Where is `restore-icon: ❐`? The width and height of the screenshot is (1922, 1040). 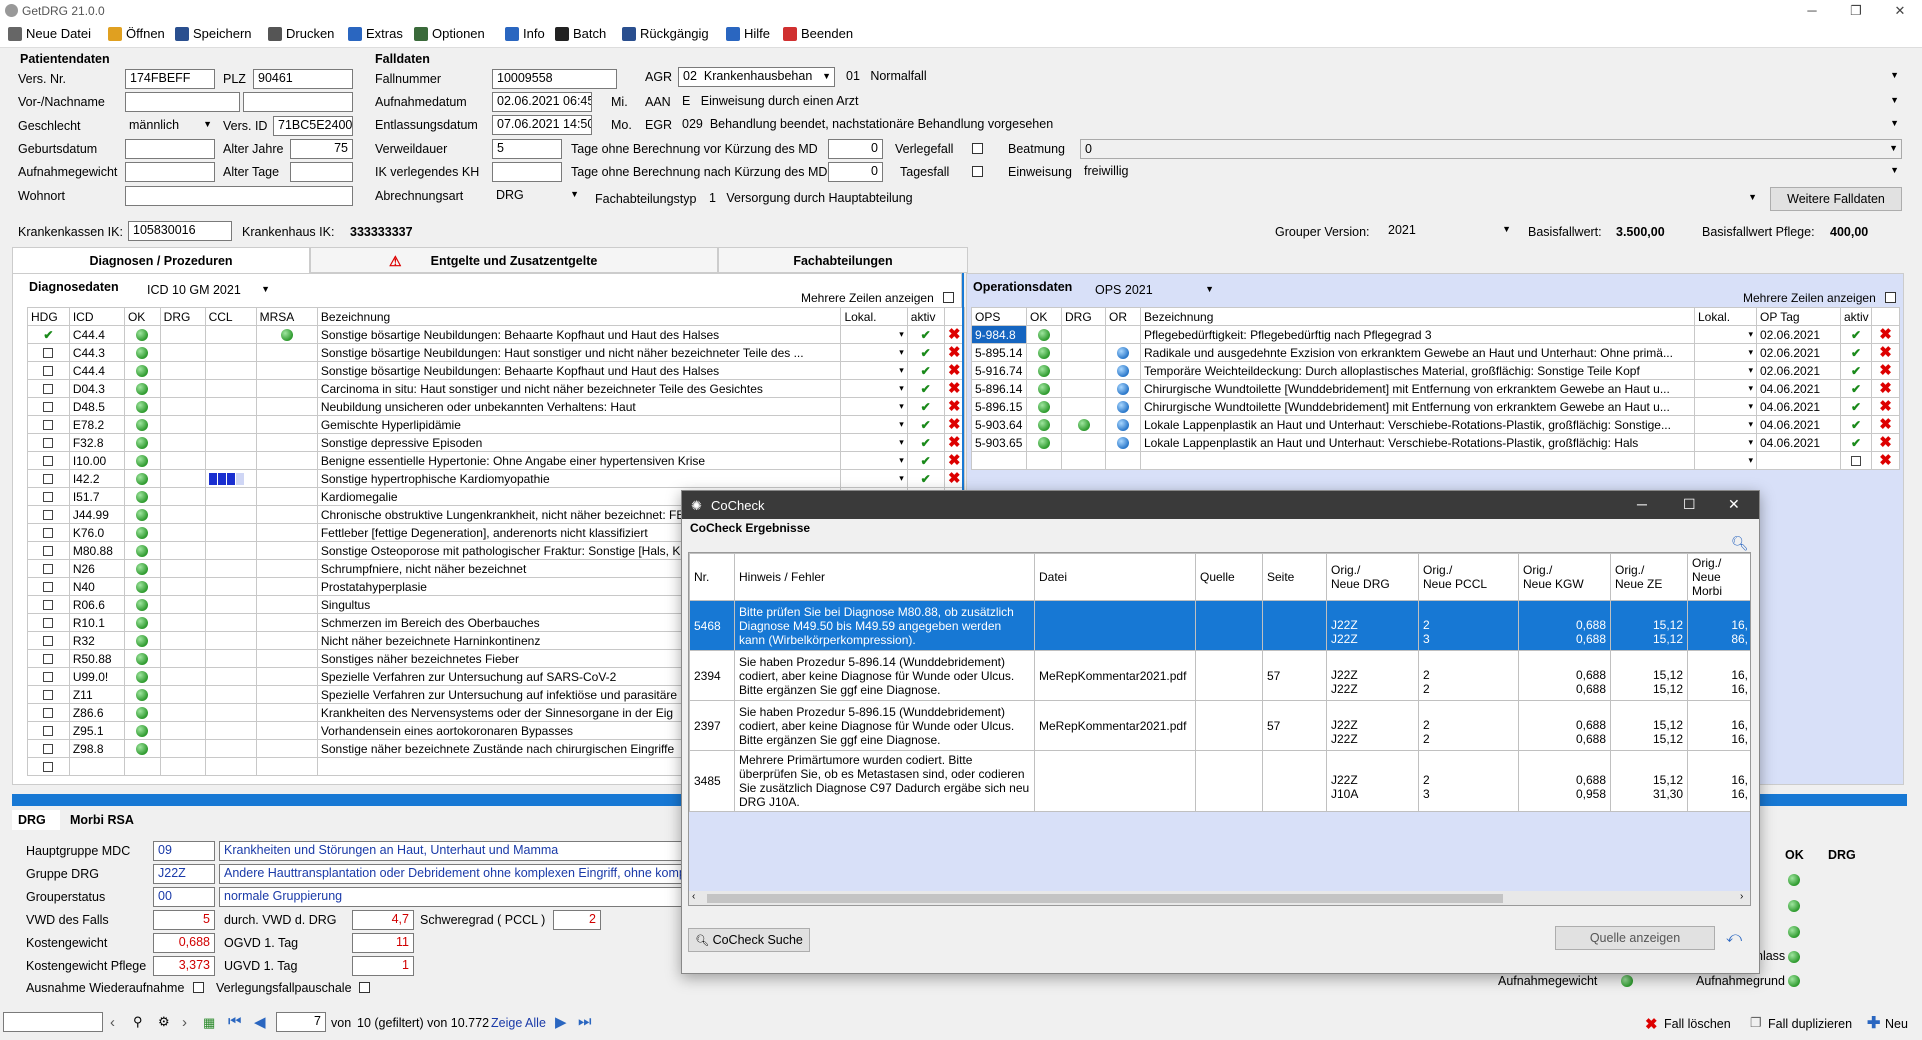 restore-icon: ❐ is located at coordinates (1856, 11).